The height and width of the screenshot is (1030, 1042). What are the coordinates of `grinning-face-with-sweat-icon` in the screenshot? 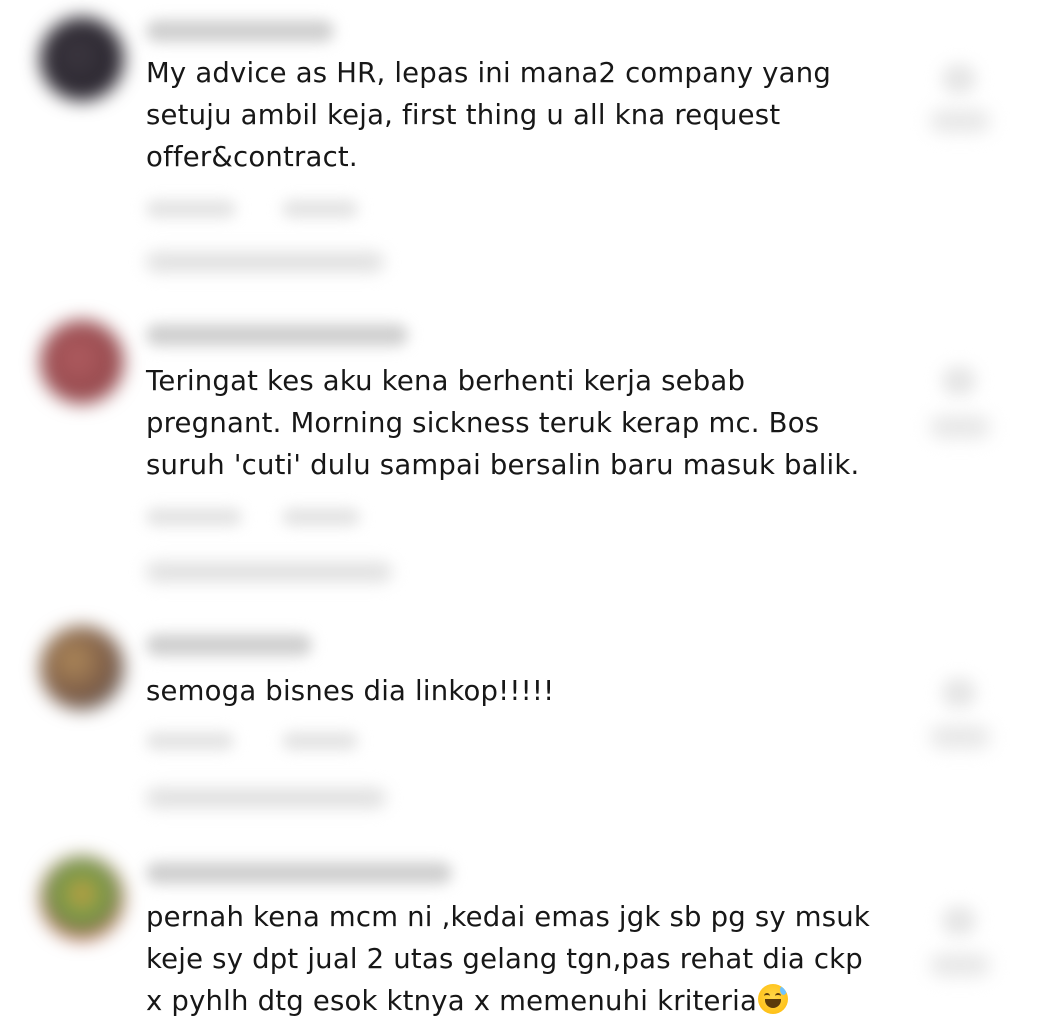 It's located at (773, 999).